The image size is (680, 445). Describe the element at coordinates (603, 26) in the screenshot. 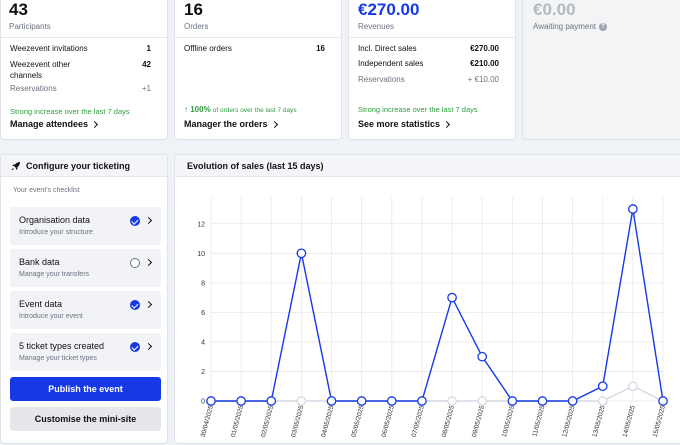

I see `help-icon: ?` at that location.